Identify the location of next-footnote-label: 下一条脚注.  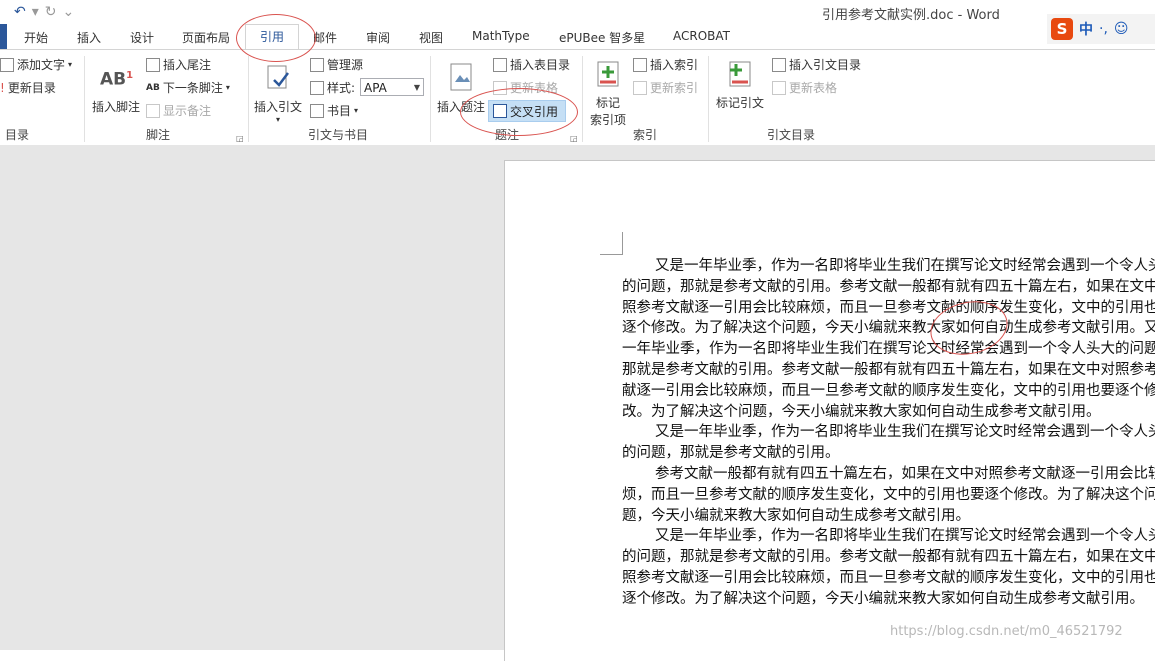
(192, 88).